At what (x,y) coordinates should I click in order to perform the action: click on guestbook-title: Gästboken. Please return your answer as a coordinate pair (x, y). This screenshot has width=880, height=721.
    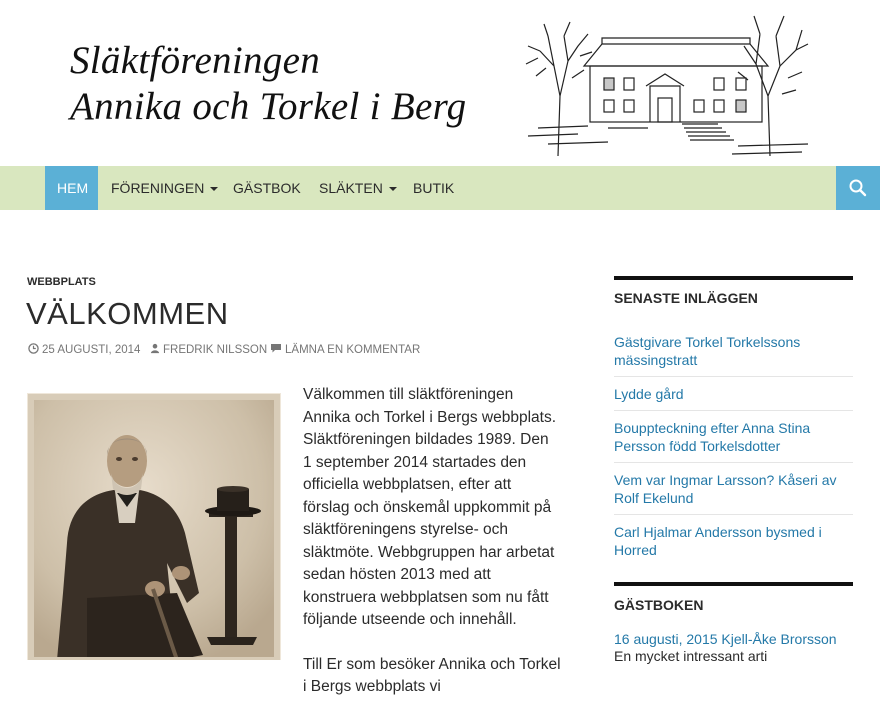
    Looking at the image, I should click on (659, 605).